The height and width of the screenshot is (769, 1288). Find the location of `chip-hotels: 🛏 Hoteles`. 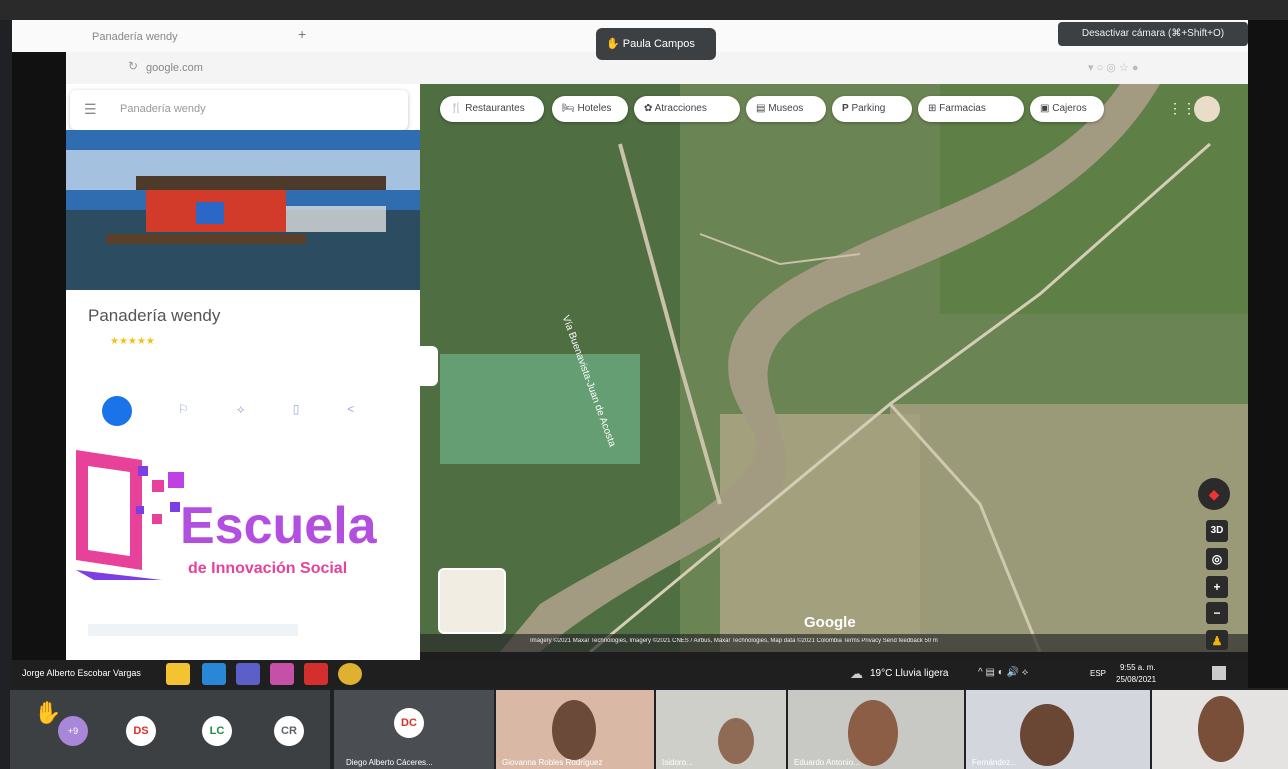

chip-hotels: 🛏 Hoteles is located at coordinates (590, 109).